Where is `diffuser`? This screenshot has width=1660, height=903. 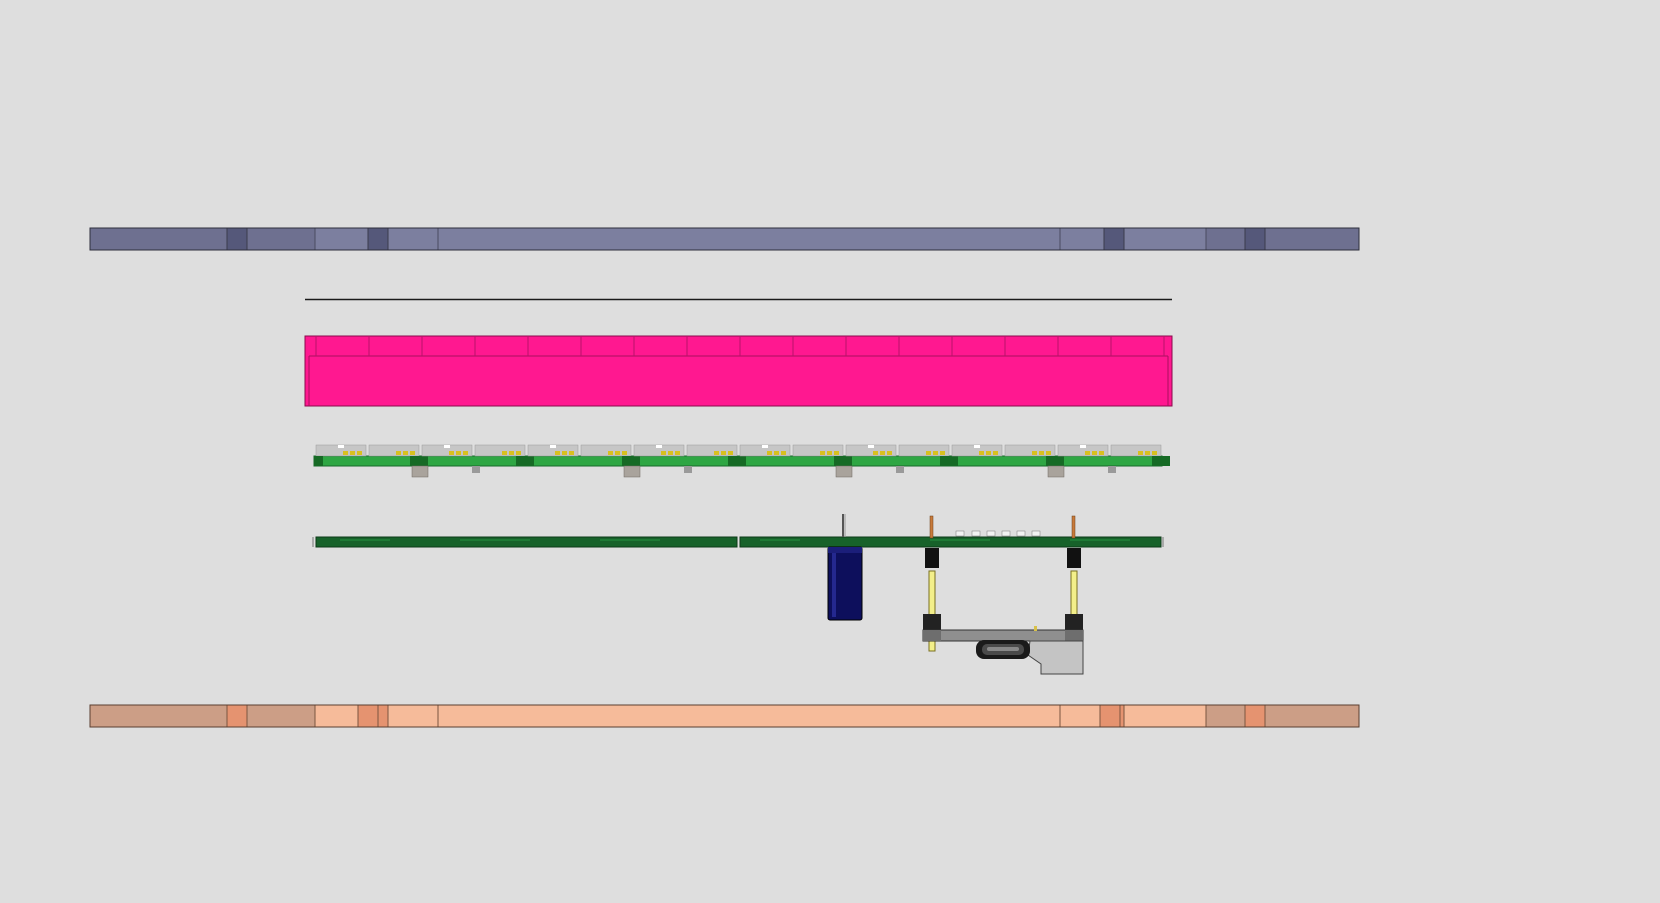
diffuser is located at coordinates (738, 371).